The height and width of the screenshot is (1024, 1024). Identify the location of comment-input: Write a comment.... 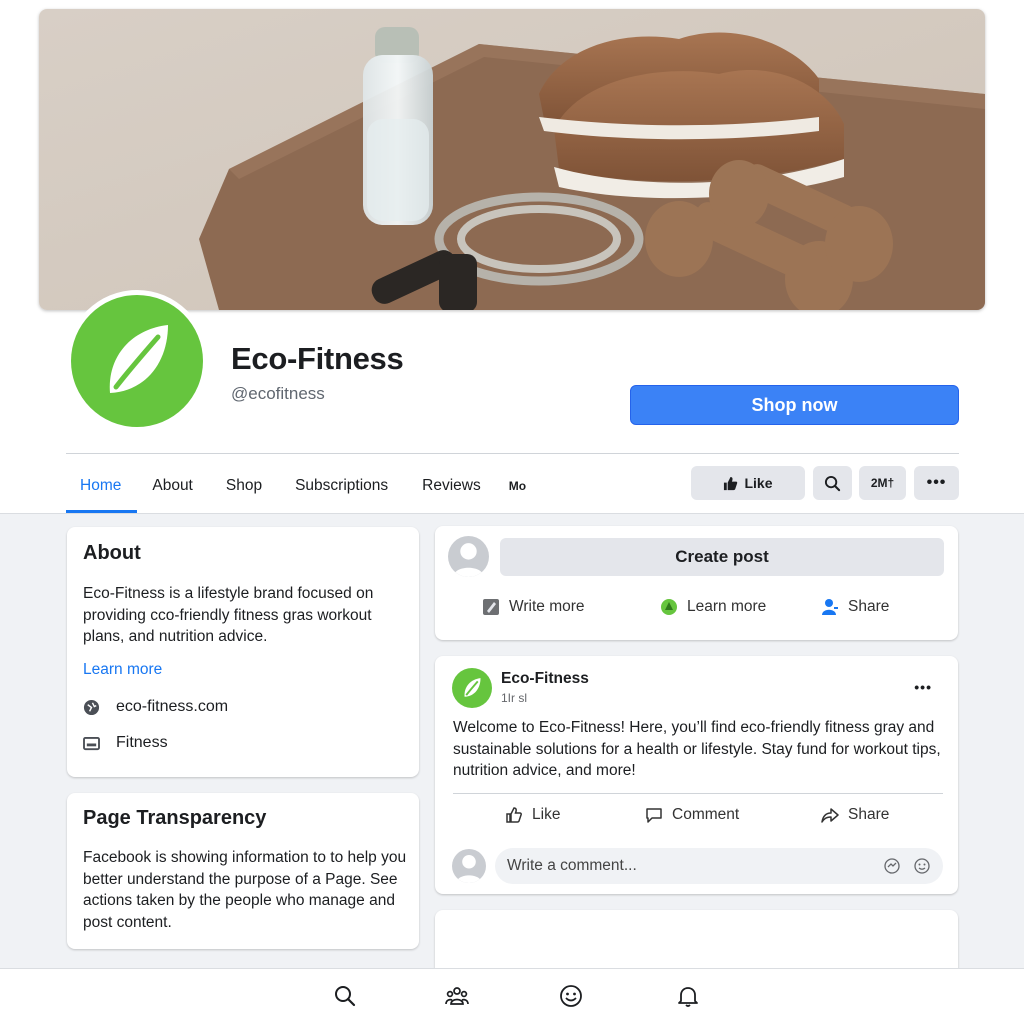
(719, 866).